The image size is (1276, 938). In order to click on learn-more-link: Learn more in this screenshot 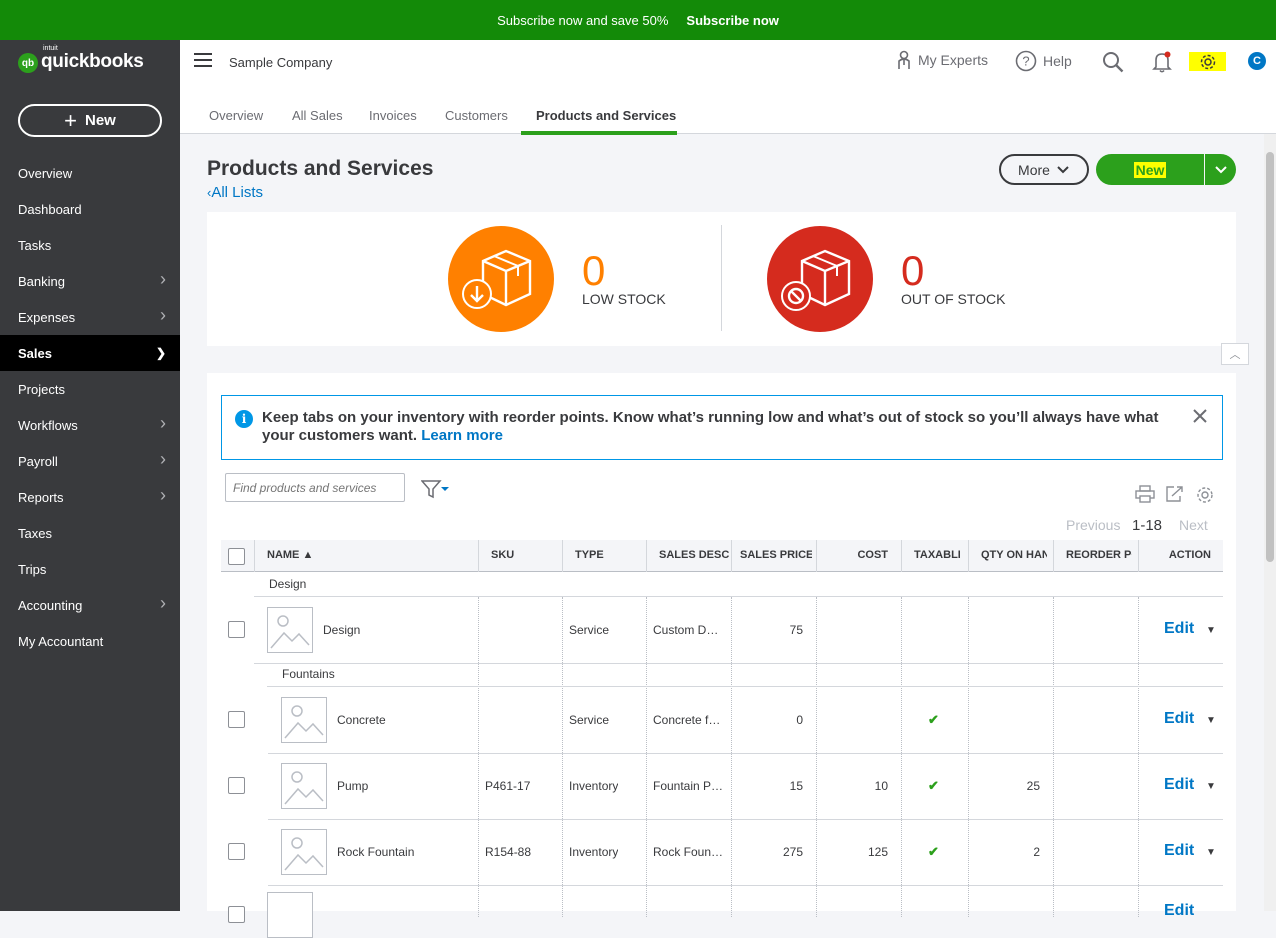, I will do `click(462, 435)`.